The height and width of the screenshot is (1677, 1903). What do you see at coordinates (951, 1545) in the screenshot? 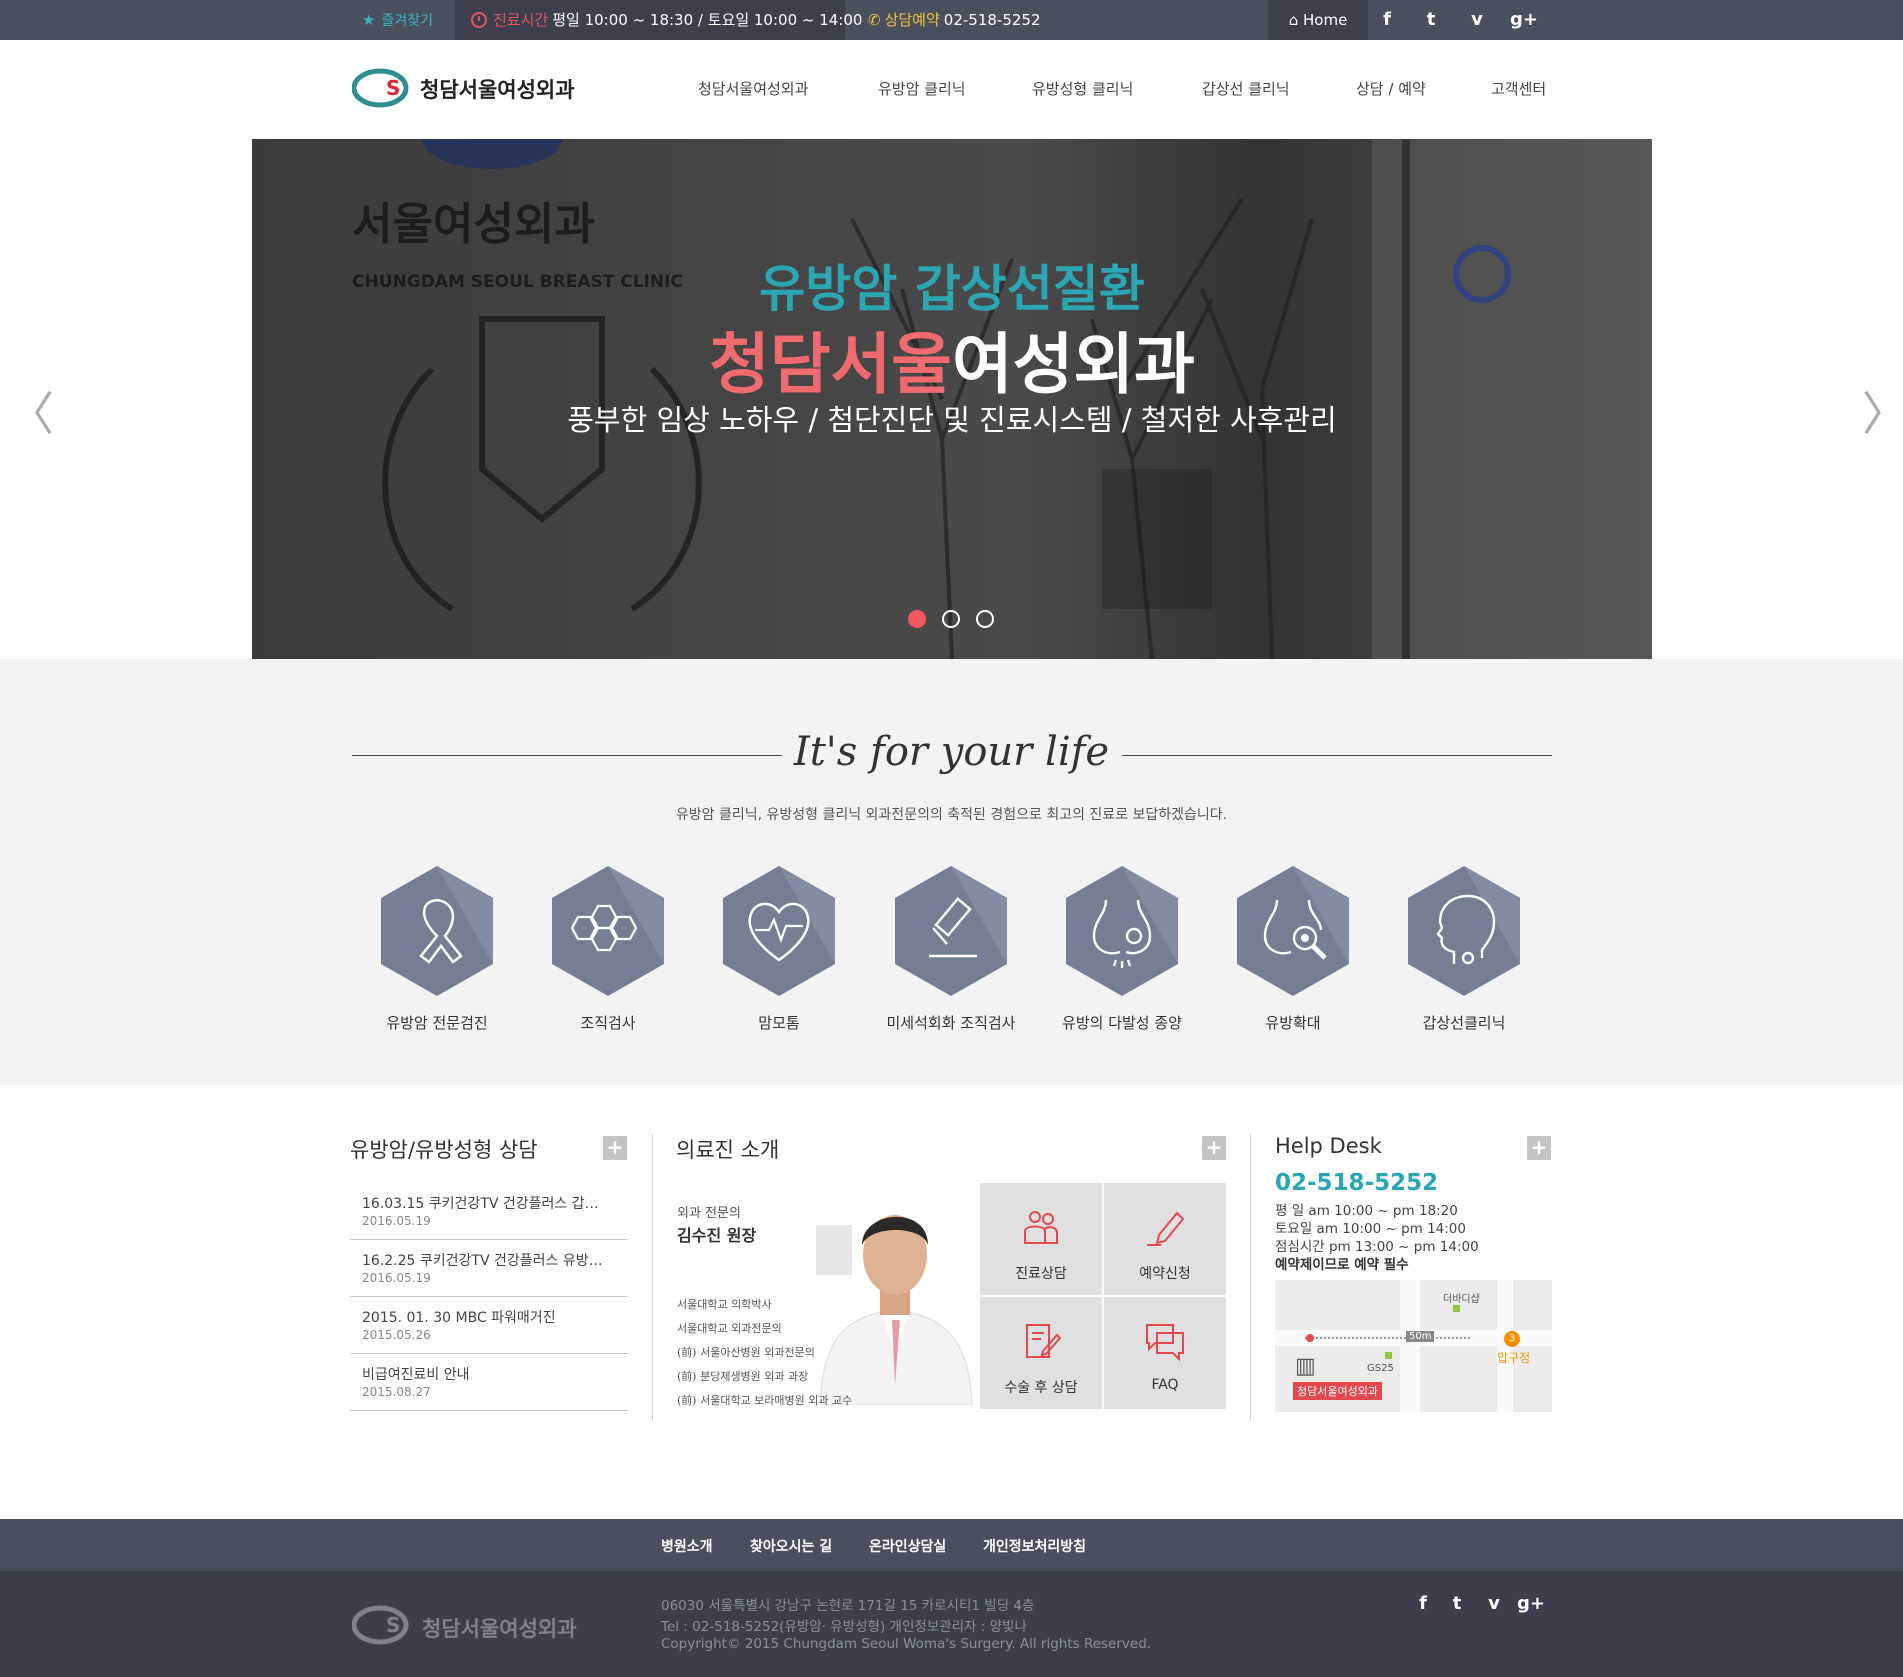
I see `footer-nav: 병원소개 찾아오시는 길 온라인상담실 개인정보처리방침` at bounding box center [951, 1545].